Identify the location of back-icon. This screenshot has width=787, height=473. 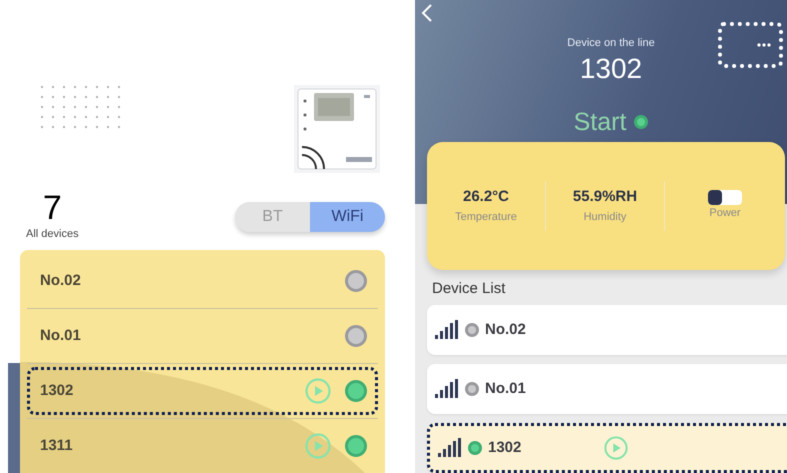
(427, 13).